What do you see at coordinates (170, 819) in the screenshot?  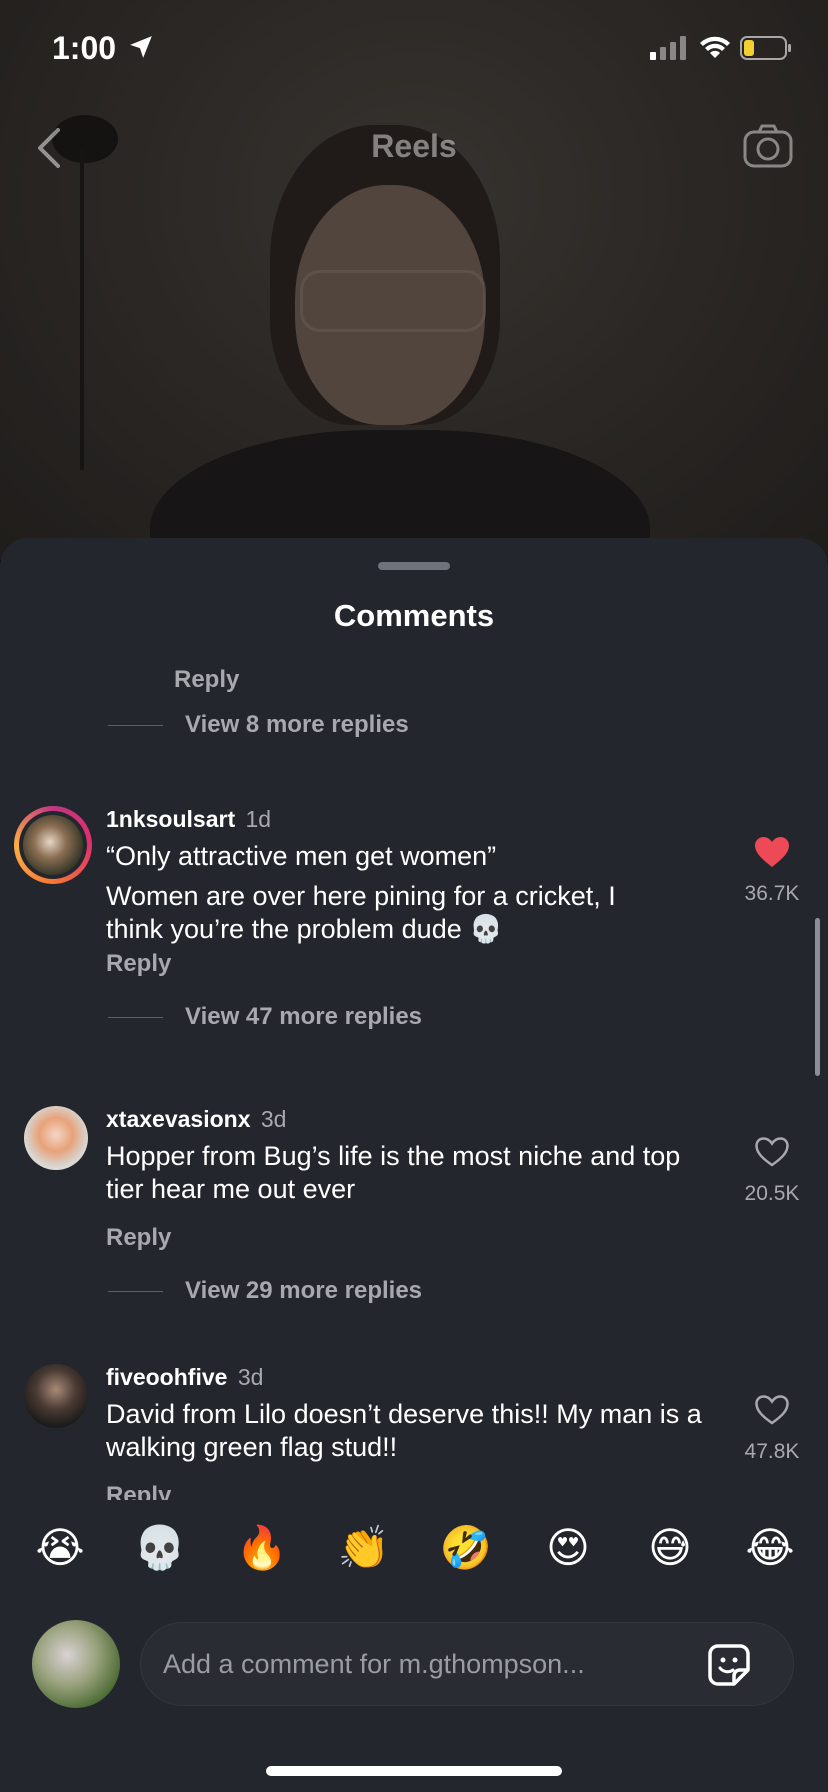 I see `comment-username: 1nksoulsart` at bounding box center [170, 819].